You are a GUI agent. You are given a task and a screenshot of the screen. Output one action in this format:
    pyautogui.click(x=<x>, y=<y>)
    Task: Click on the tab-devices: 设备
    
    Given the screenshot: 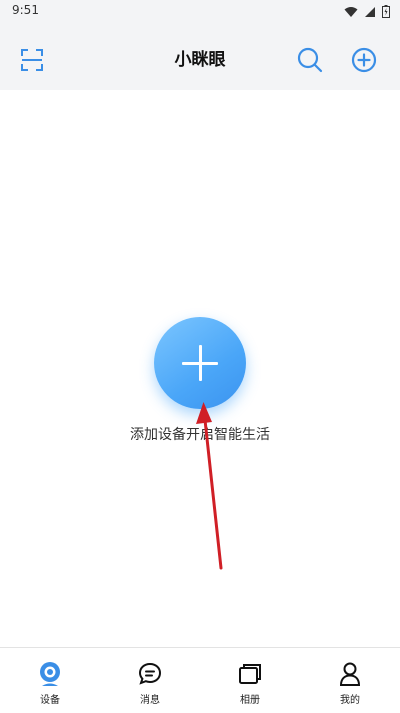 What is the action you would take?
    pyautogui.click(x=50, y=680)
    